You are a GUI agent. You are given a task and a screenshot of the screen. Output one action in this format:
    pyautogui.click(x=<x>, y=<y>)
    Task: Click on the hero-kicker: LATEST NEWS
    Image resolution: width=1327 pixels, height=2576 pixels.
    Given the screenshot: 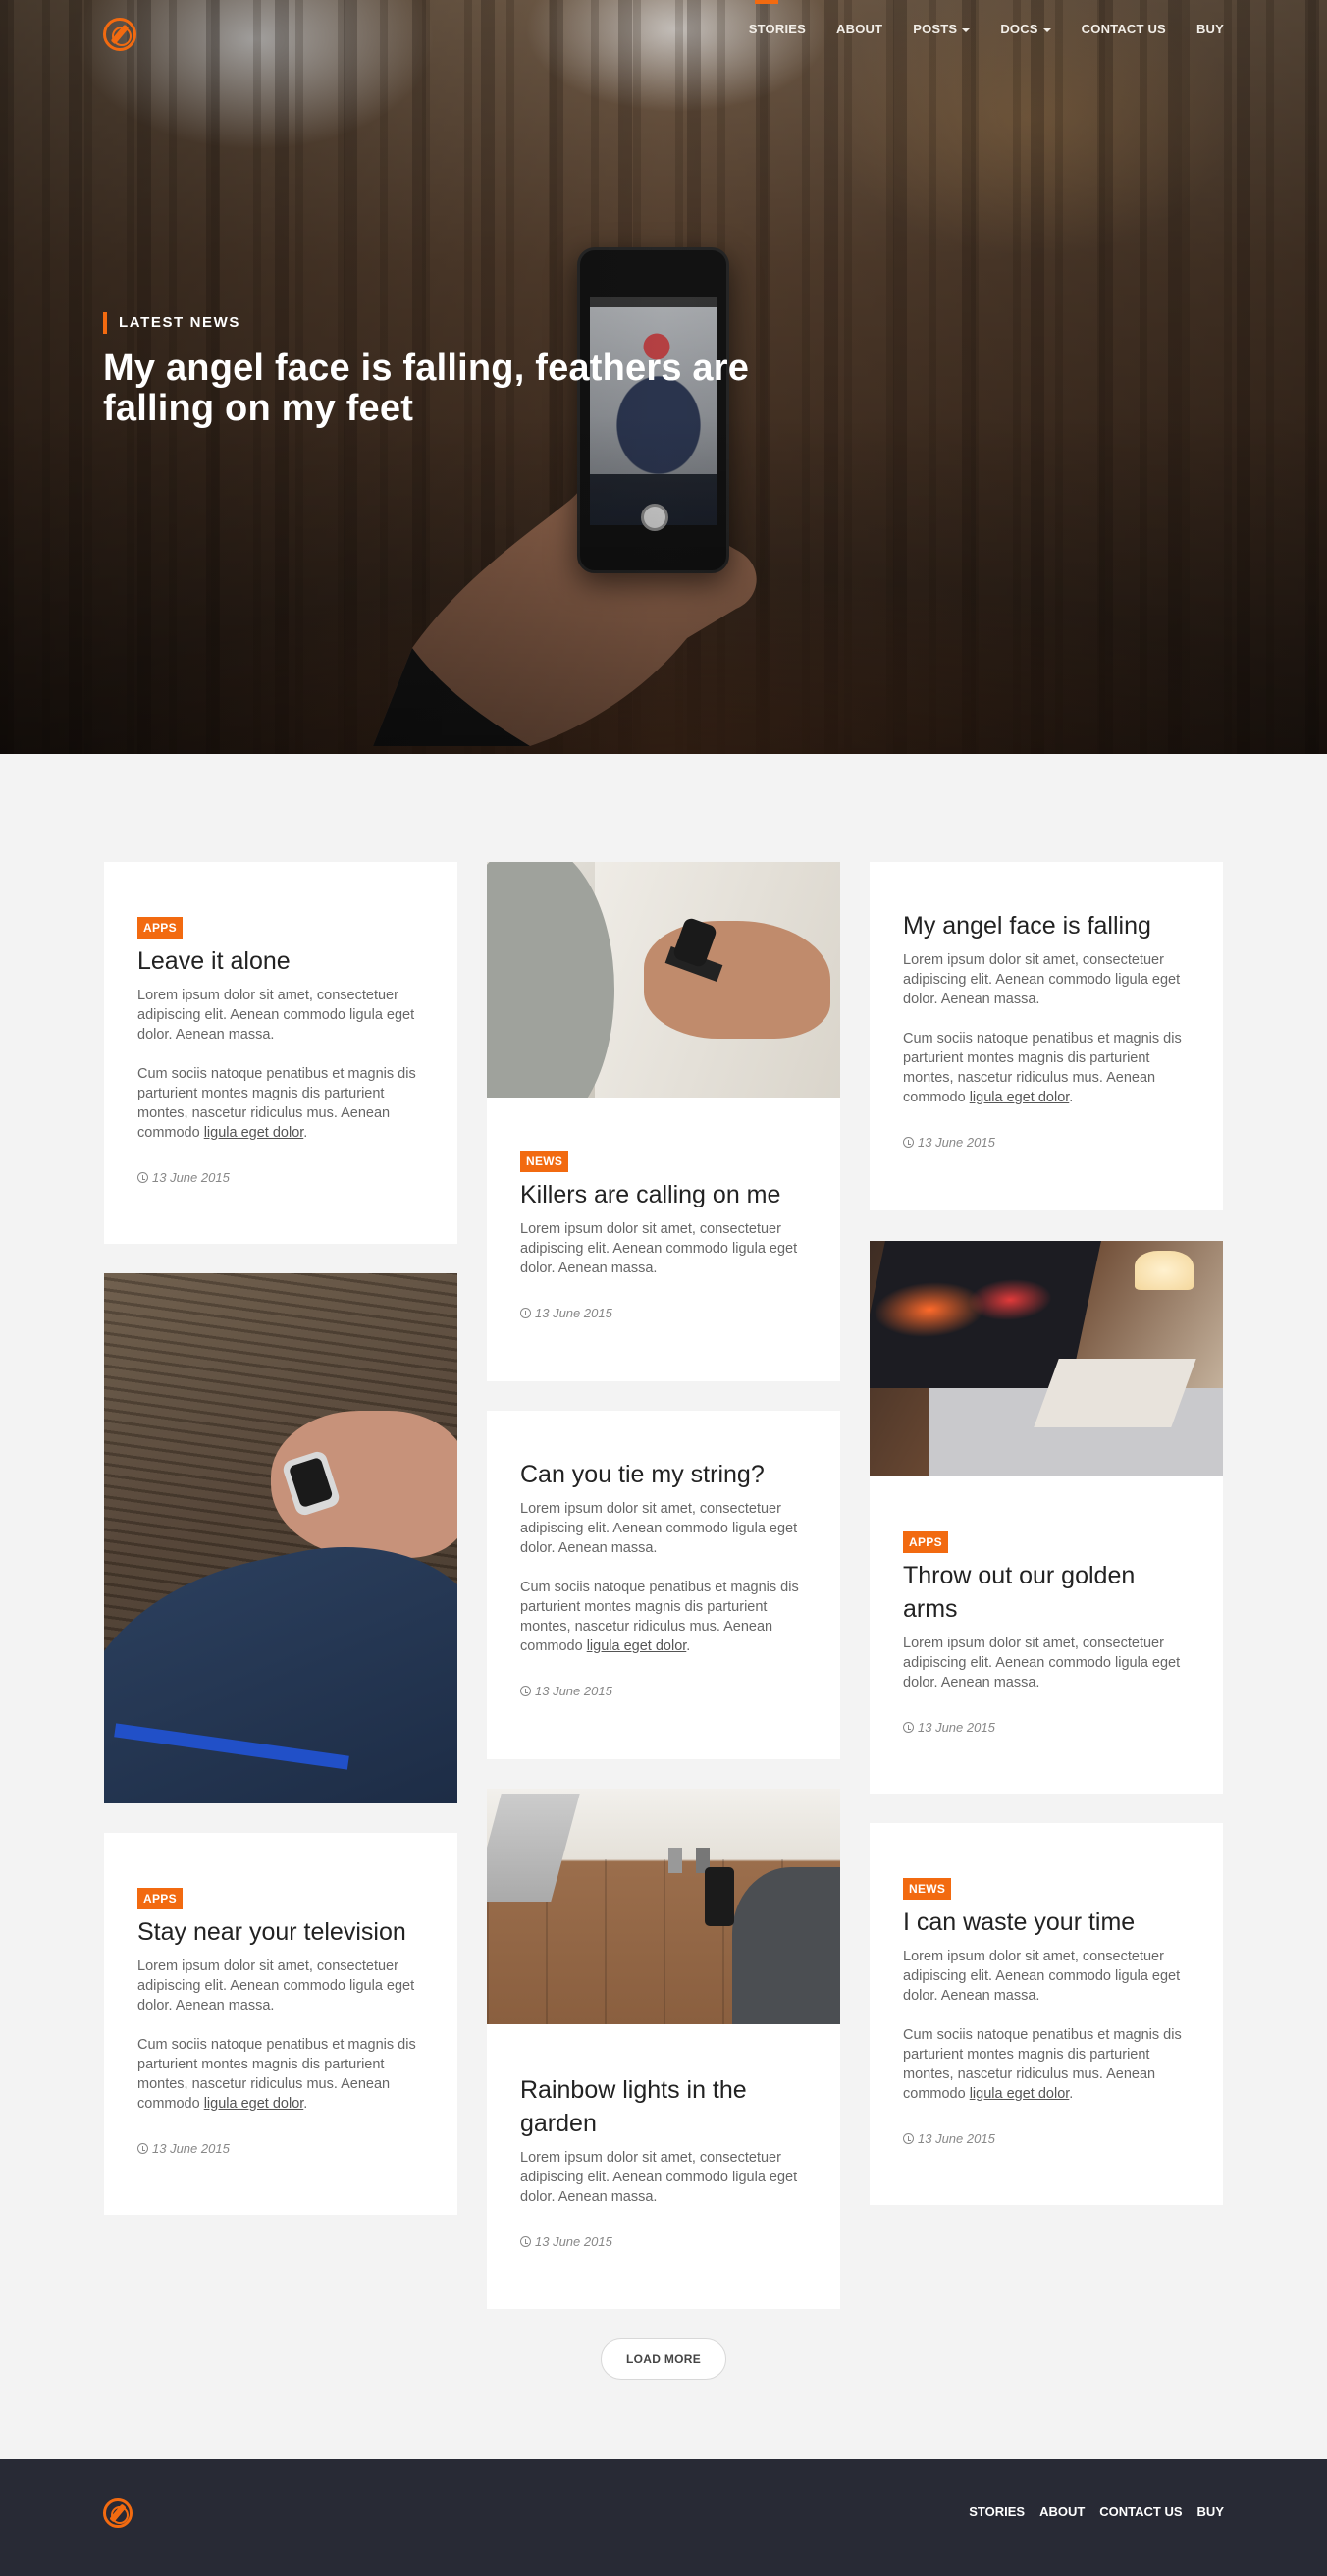 What is the action you would take?
    pyautogui.click(x=171, y=323)
    